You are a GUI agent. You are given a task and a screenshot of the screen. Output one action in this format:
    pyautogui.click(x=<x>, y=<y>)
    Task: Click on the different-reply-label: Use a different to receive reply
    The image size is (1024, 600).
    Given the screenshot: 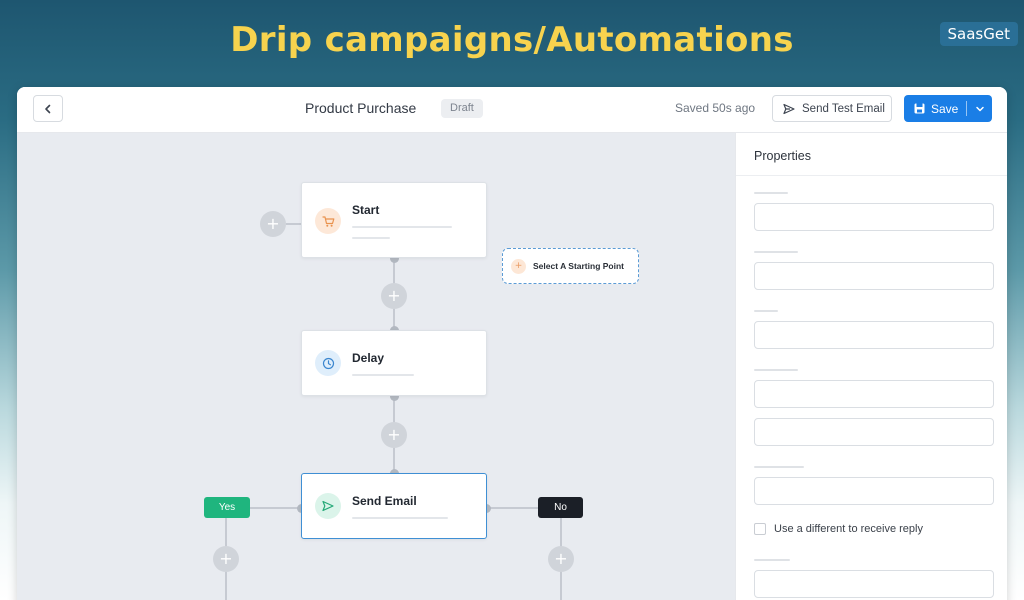 What is the action you would take?
    pyautogui.click(x=848, y=529)
    